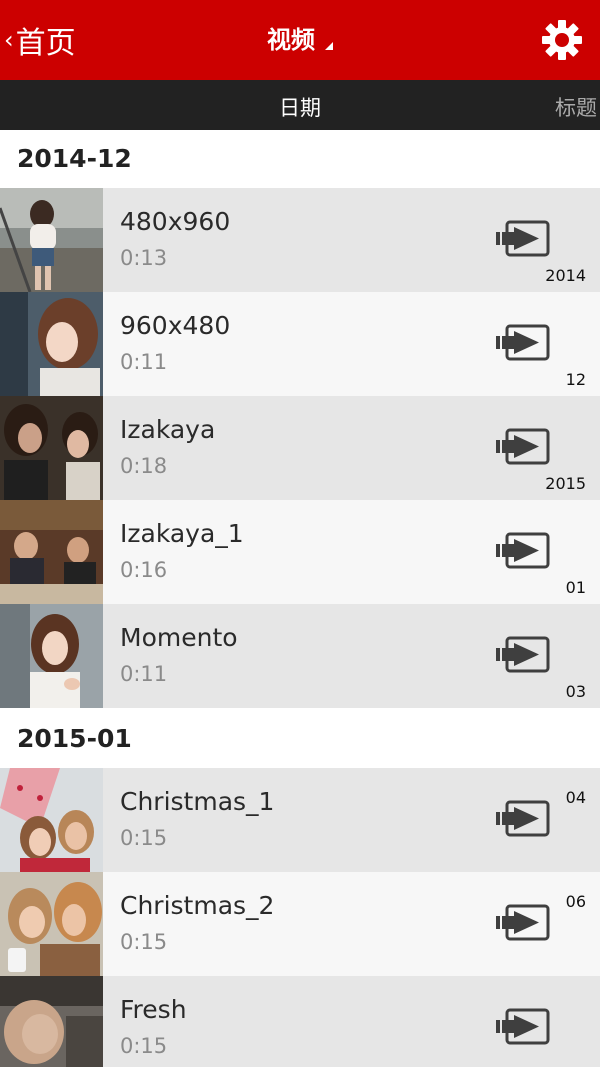  Describe the element at coordinates (300, 448) in the screenshot. I see `video-row: Izakaya 0:18 2015` at that location.